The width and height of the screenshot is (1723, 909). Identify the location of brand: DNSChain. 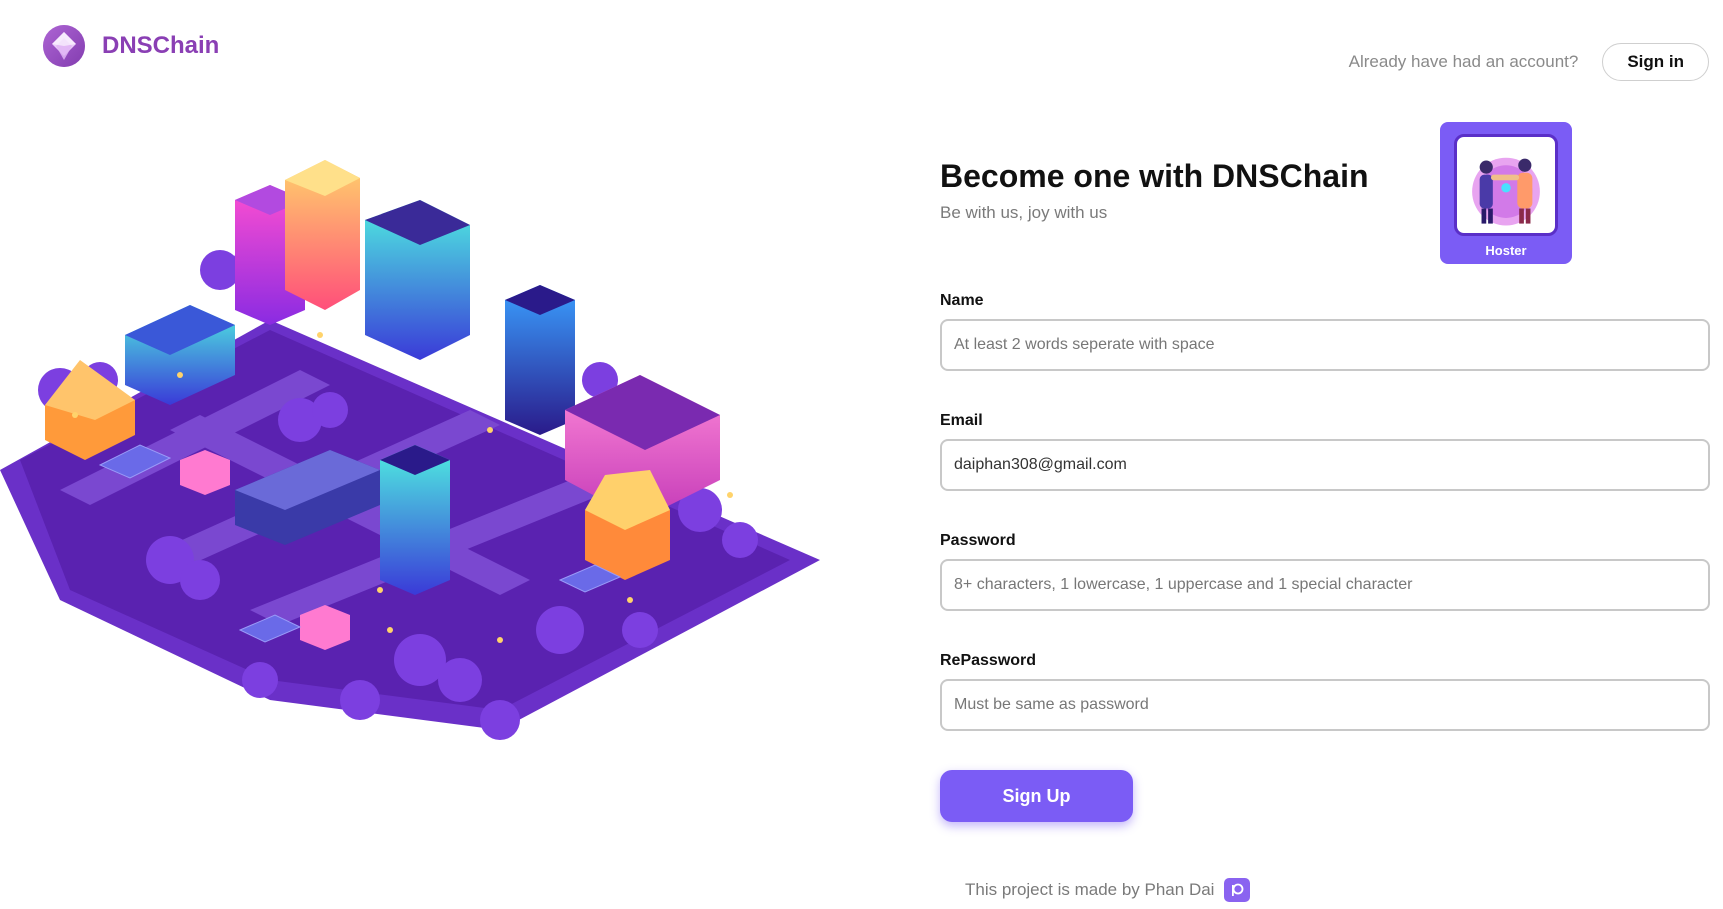
(130, 46).